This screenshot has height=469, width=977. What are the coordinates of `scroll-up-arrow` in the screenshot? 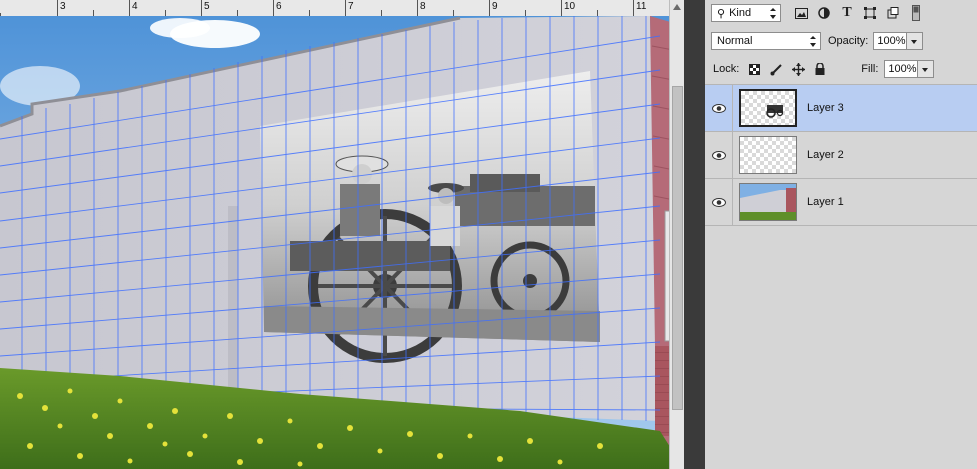 It's located at (677, 7).